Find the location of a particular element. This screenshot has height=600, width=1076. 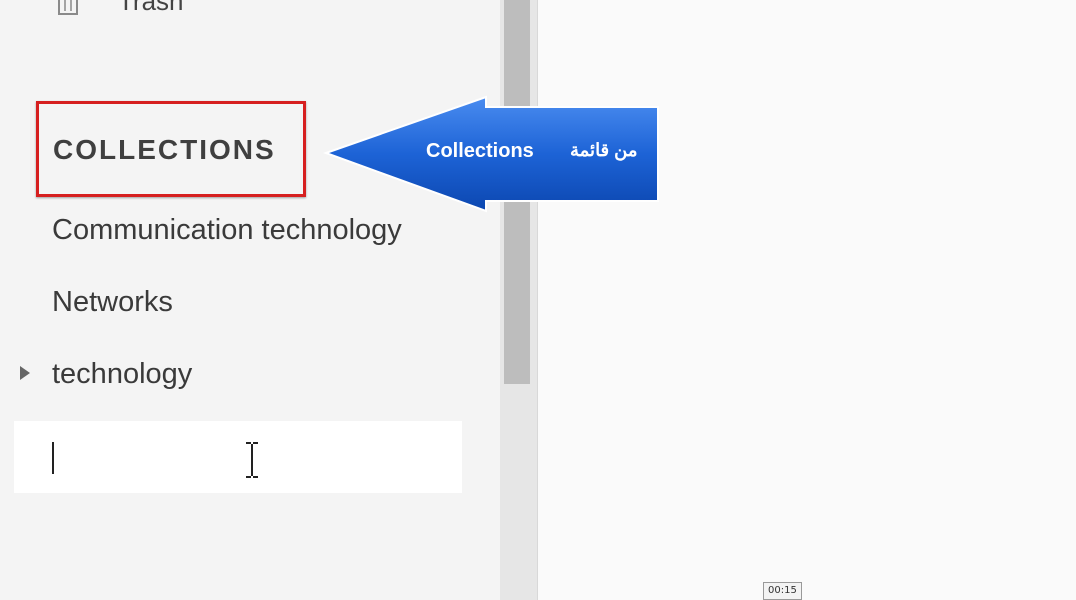

sidebar-item-trash: Trash is located at coordinates (120, 8).